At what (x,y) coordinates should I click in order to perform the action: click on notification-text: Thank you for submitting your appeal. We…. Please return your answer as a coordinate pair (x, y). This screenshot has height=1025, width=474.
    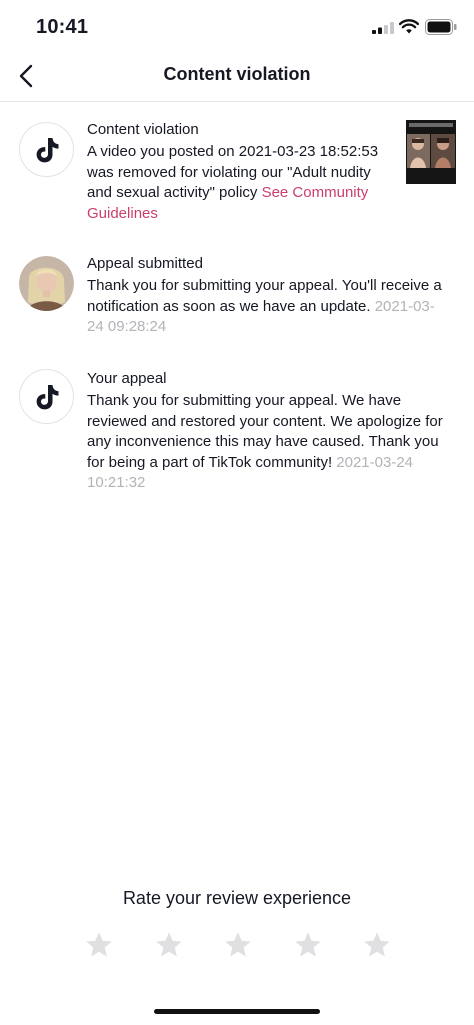
    Looking at the image, I should click on (270, 442).